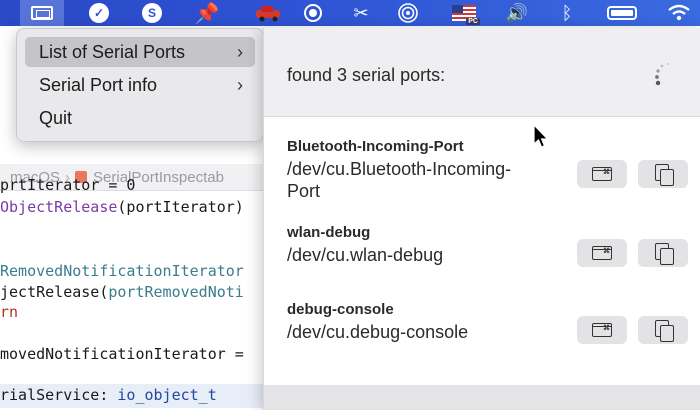 This screenshot has width=700, height=410. Describe the element at coordinates (482, 72) in the screenshot. I see `panel-header: found 3 serial ports:` at that location.